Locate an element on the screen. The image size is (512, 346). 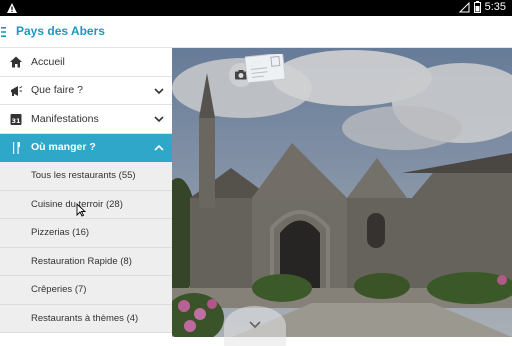
drawer-item-label: Que faire ? is located at coordinates (57, 90).